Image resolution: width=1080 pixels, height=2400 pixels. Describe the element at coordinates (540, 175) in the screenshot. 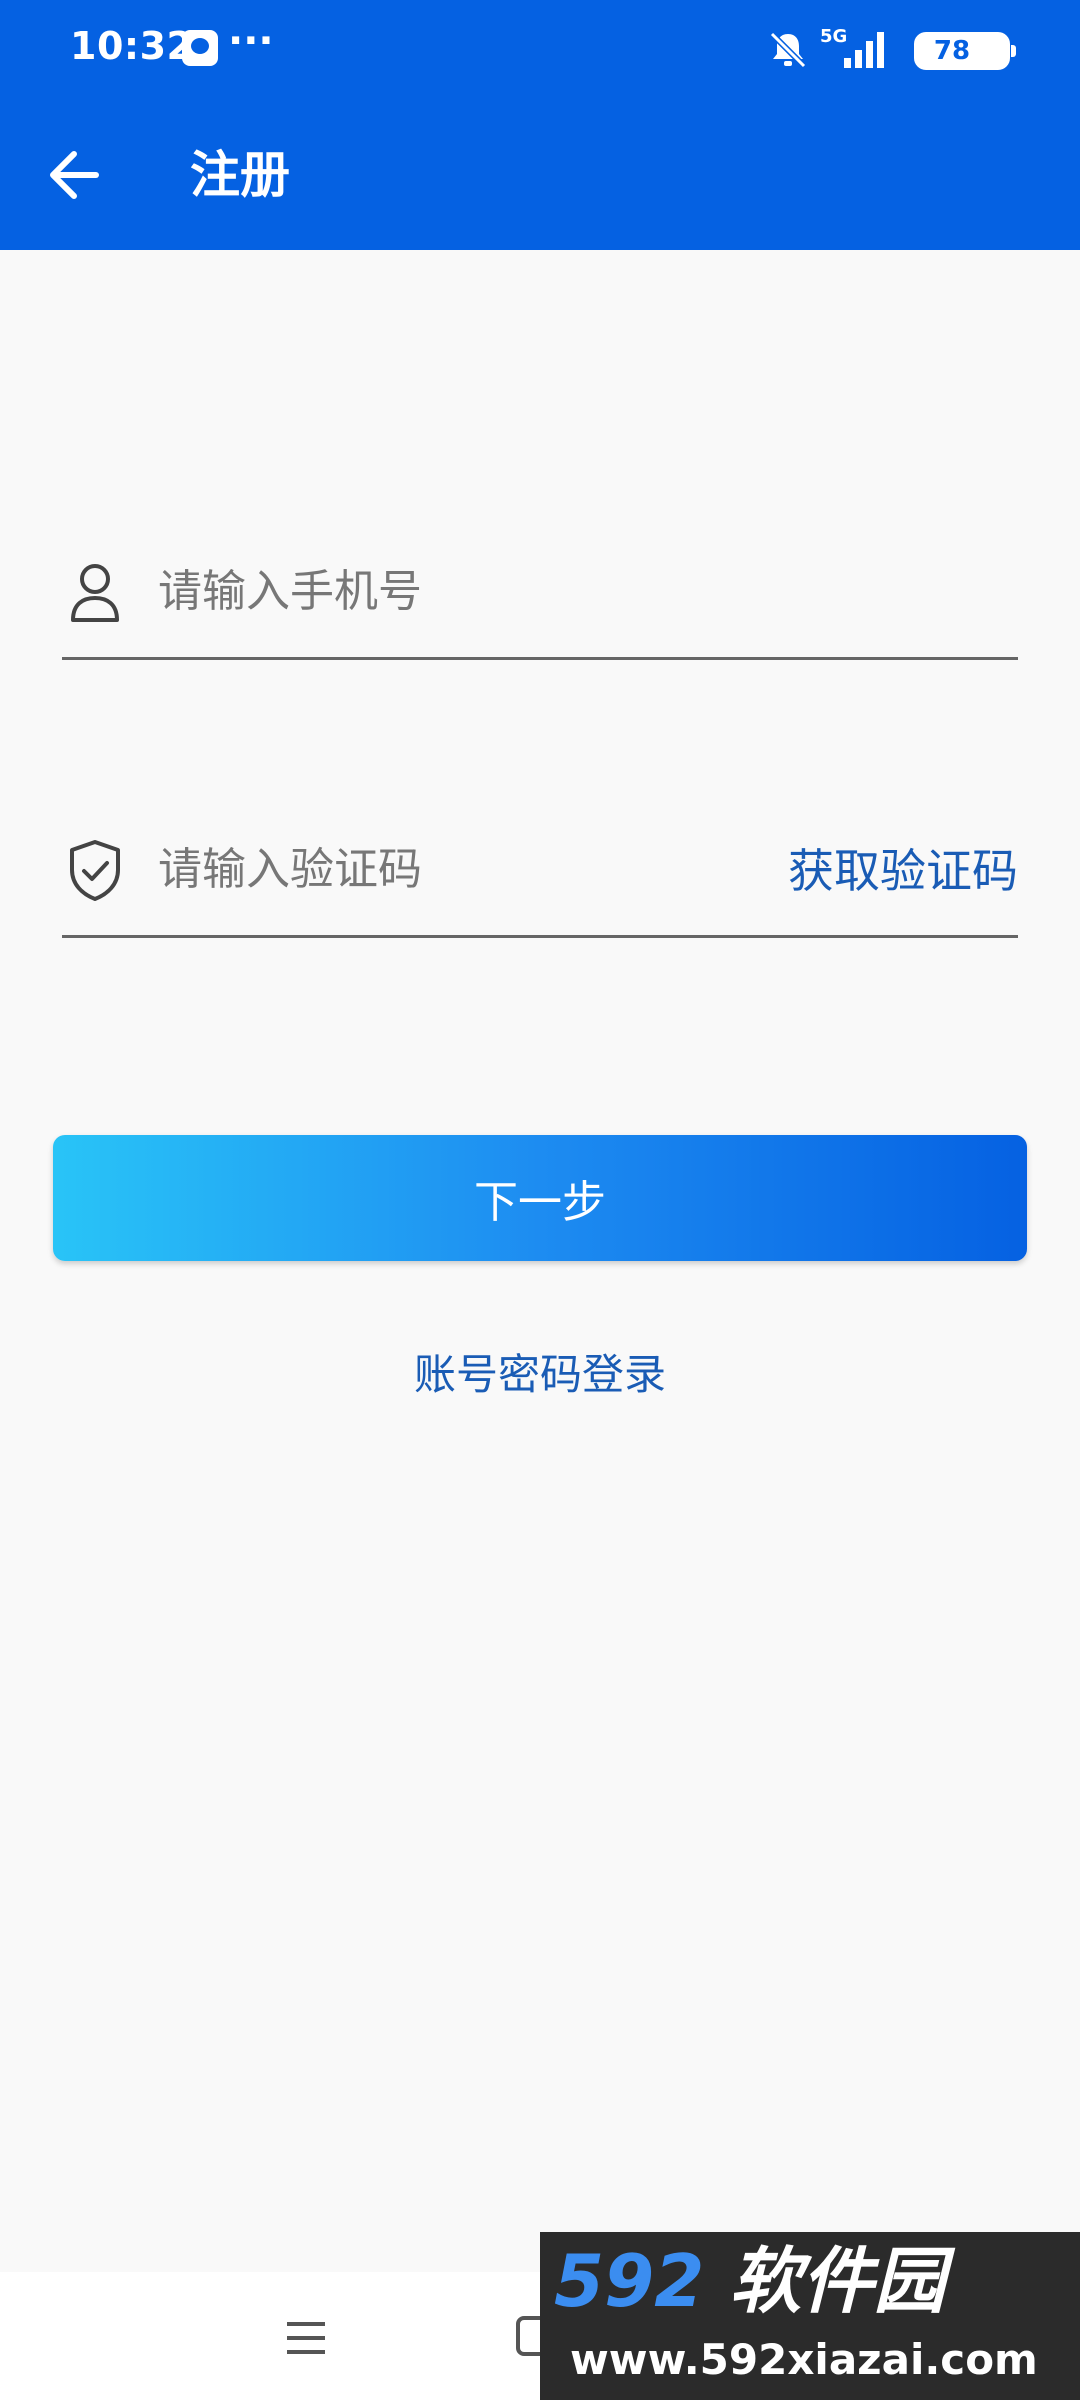

I see `toolbar: 注册` at that location.